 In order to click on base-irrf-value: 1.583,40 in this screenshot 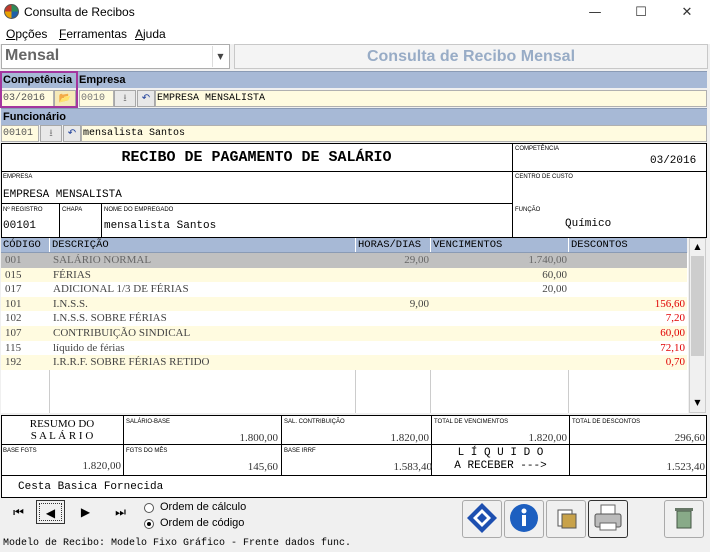, I will do `click(413, 467)`.